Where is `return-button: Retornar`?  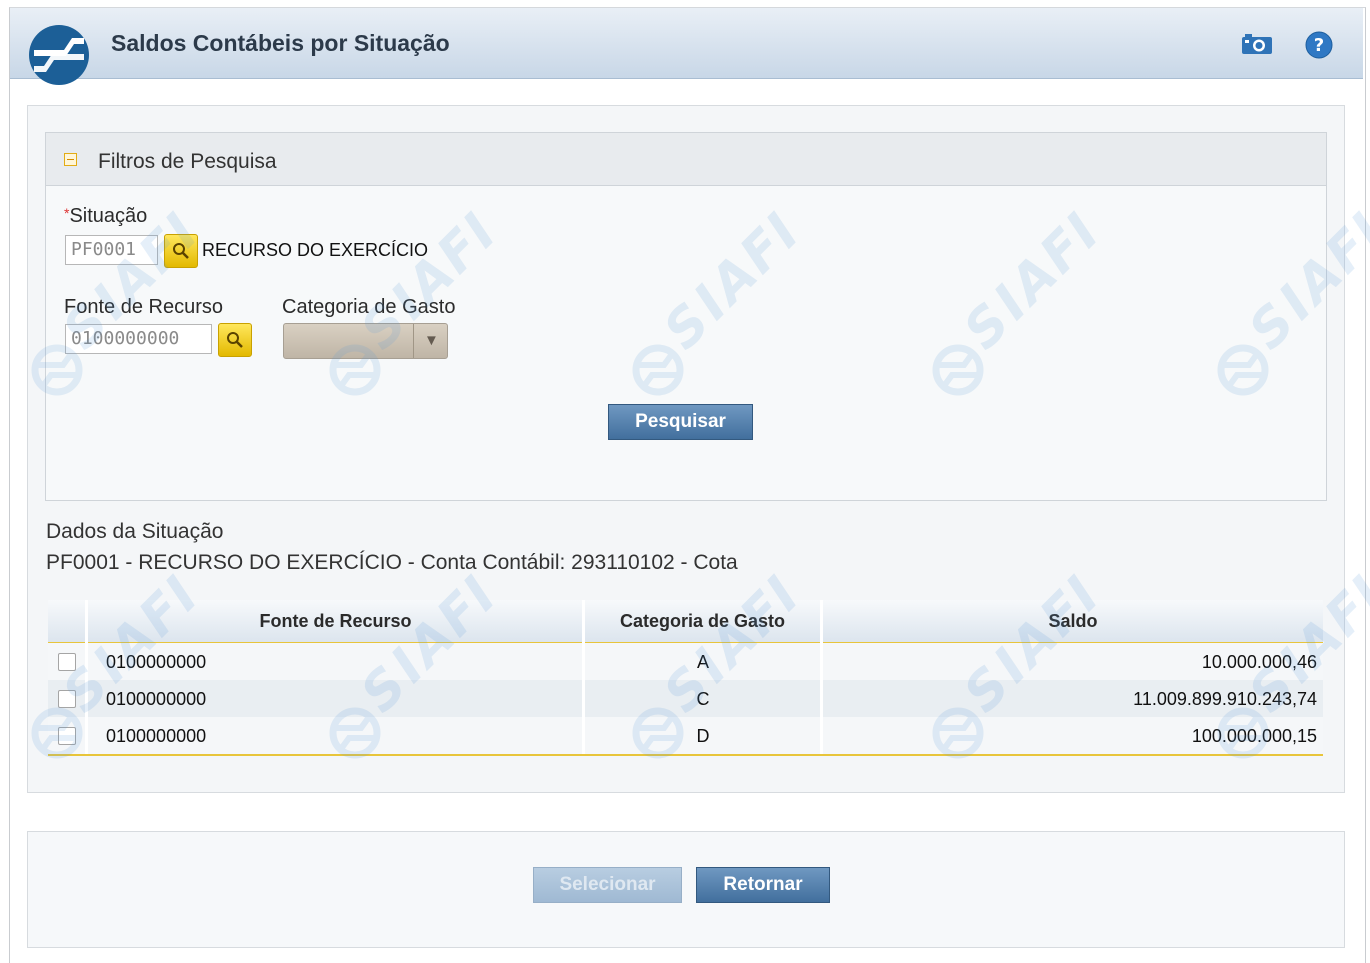
return-button: Retornar is located at coordinates (763, 885).